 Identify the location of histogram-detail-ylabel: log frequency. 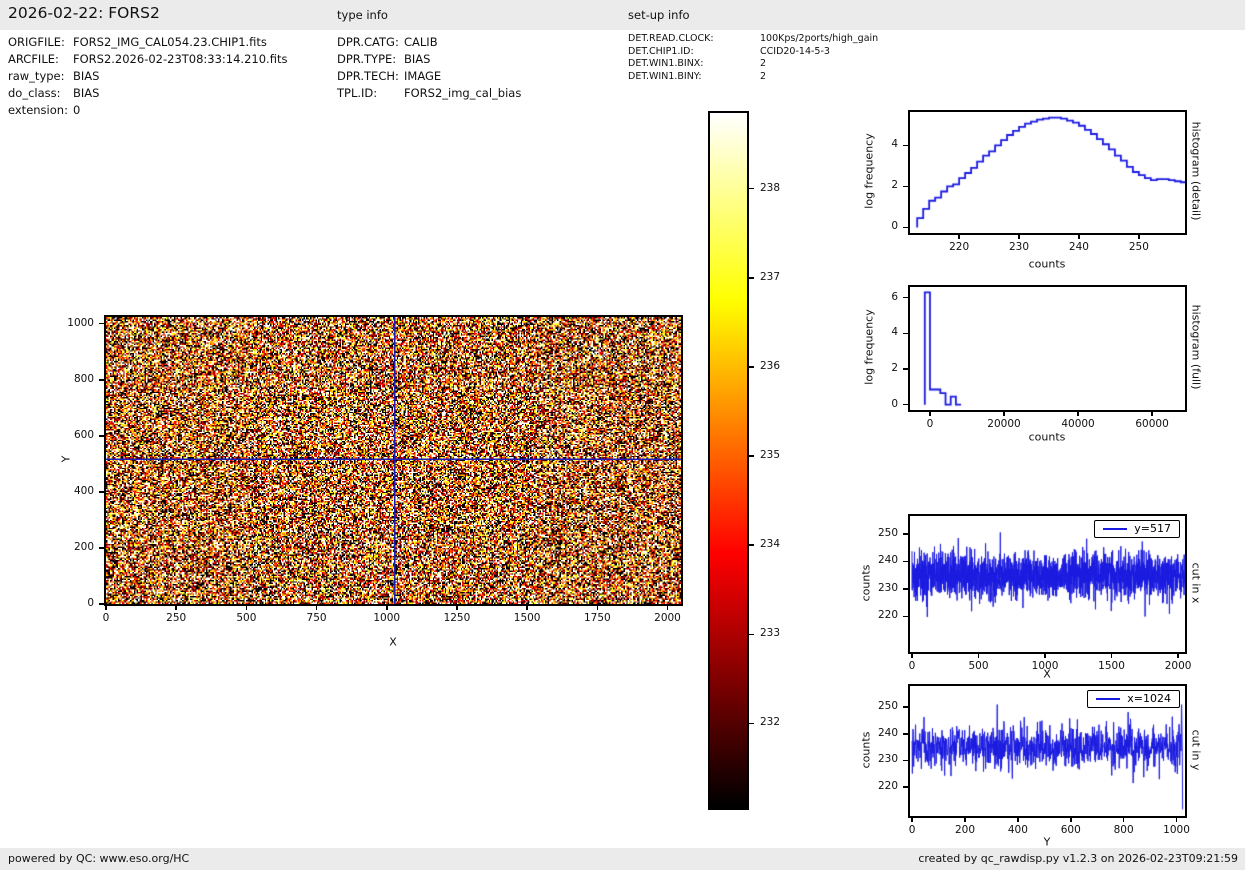
(869, 171).